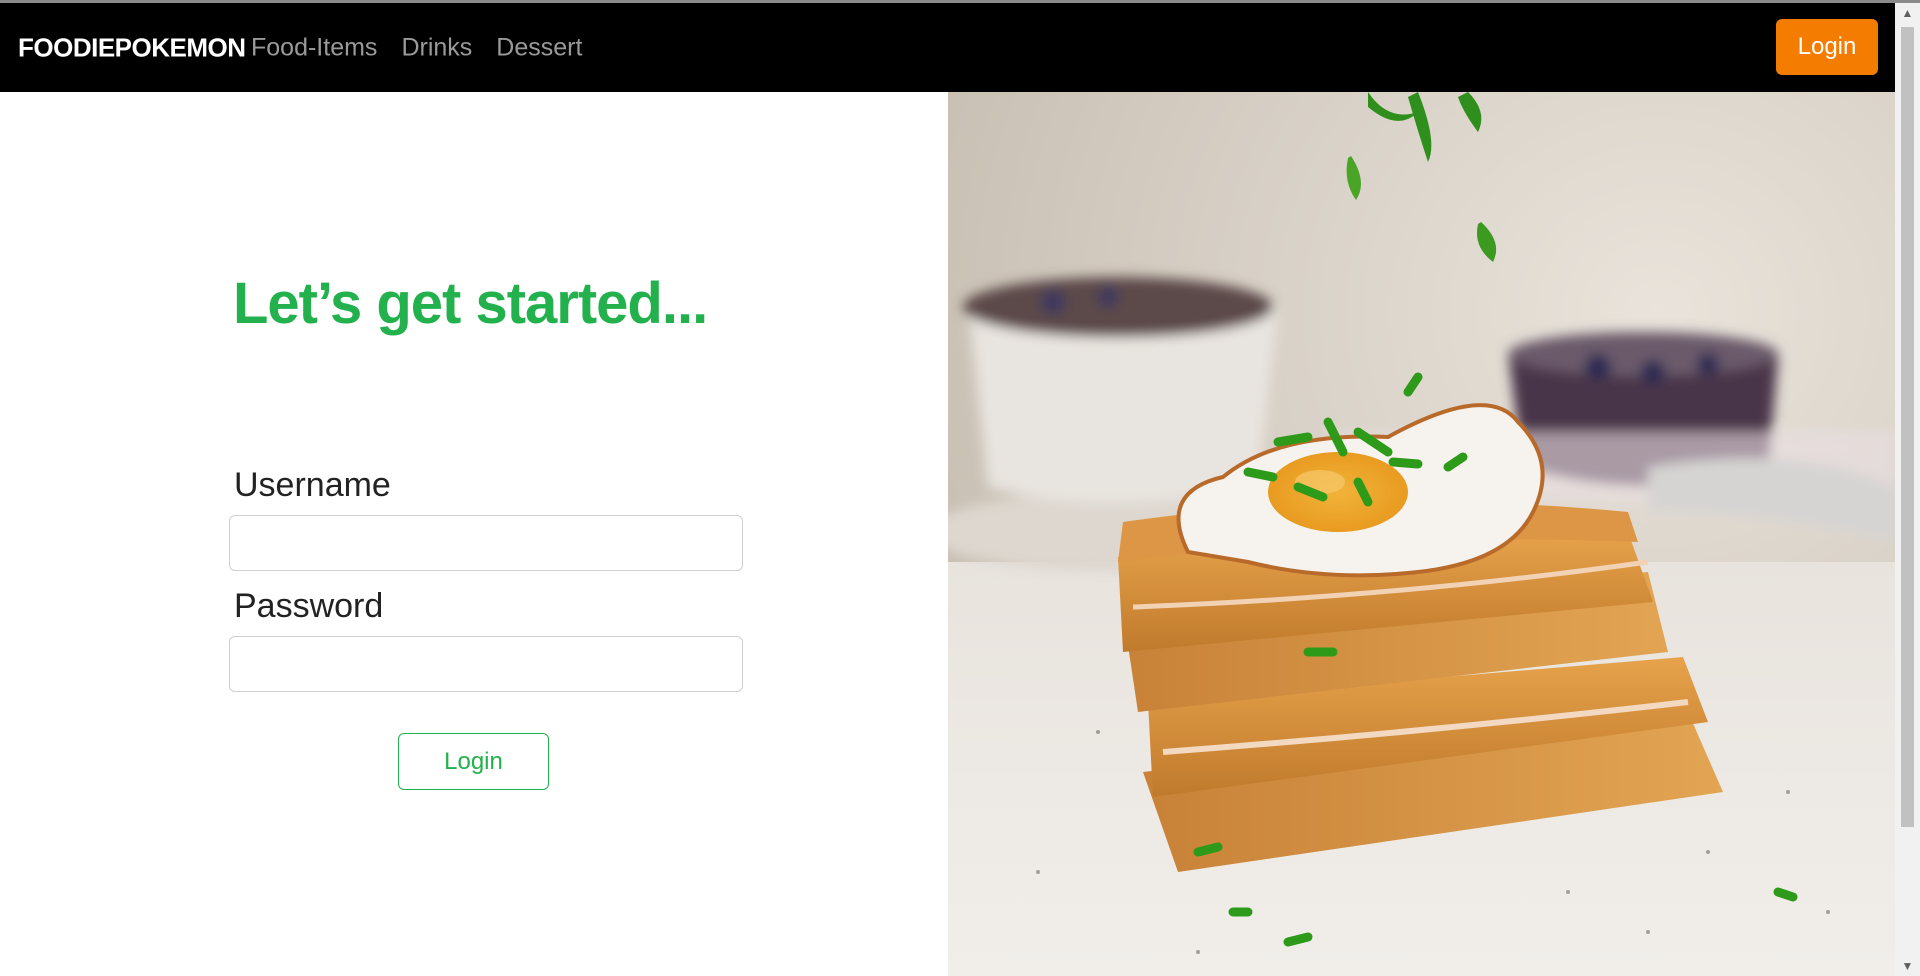 The width and height of the screenshot is (1920, 976). I want to click on password-input, so click(486, 664).